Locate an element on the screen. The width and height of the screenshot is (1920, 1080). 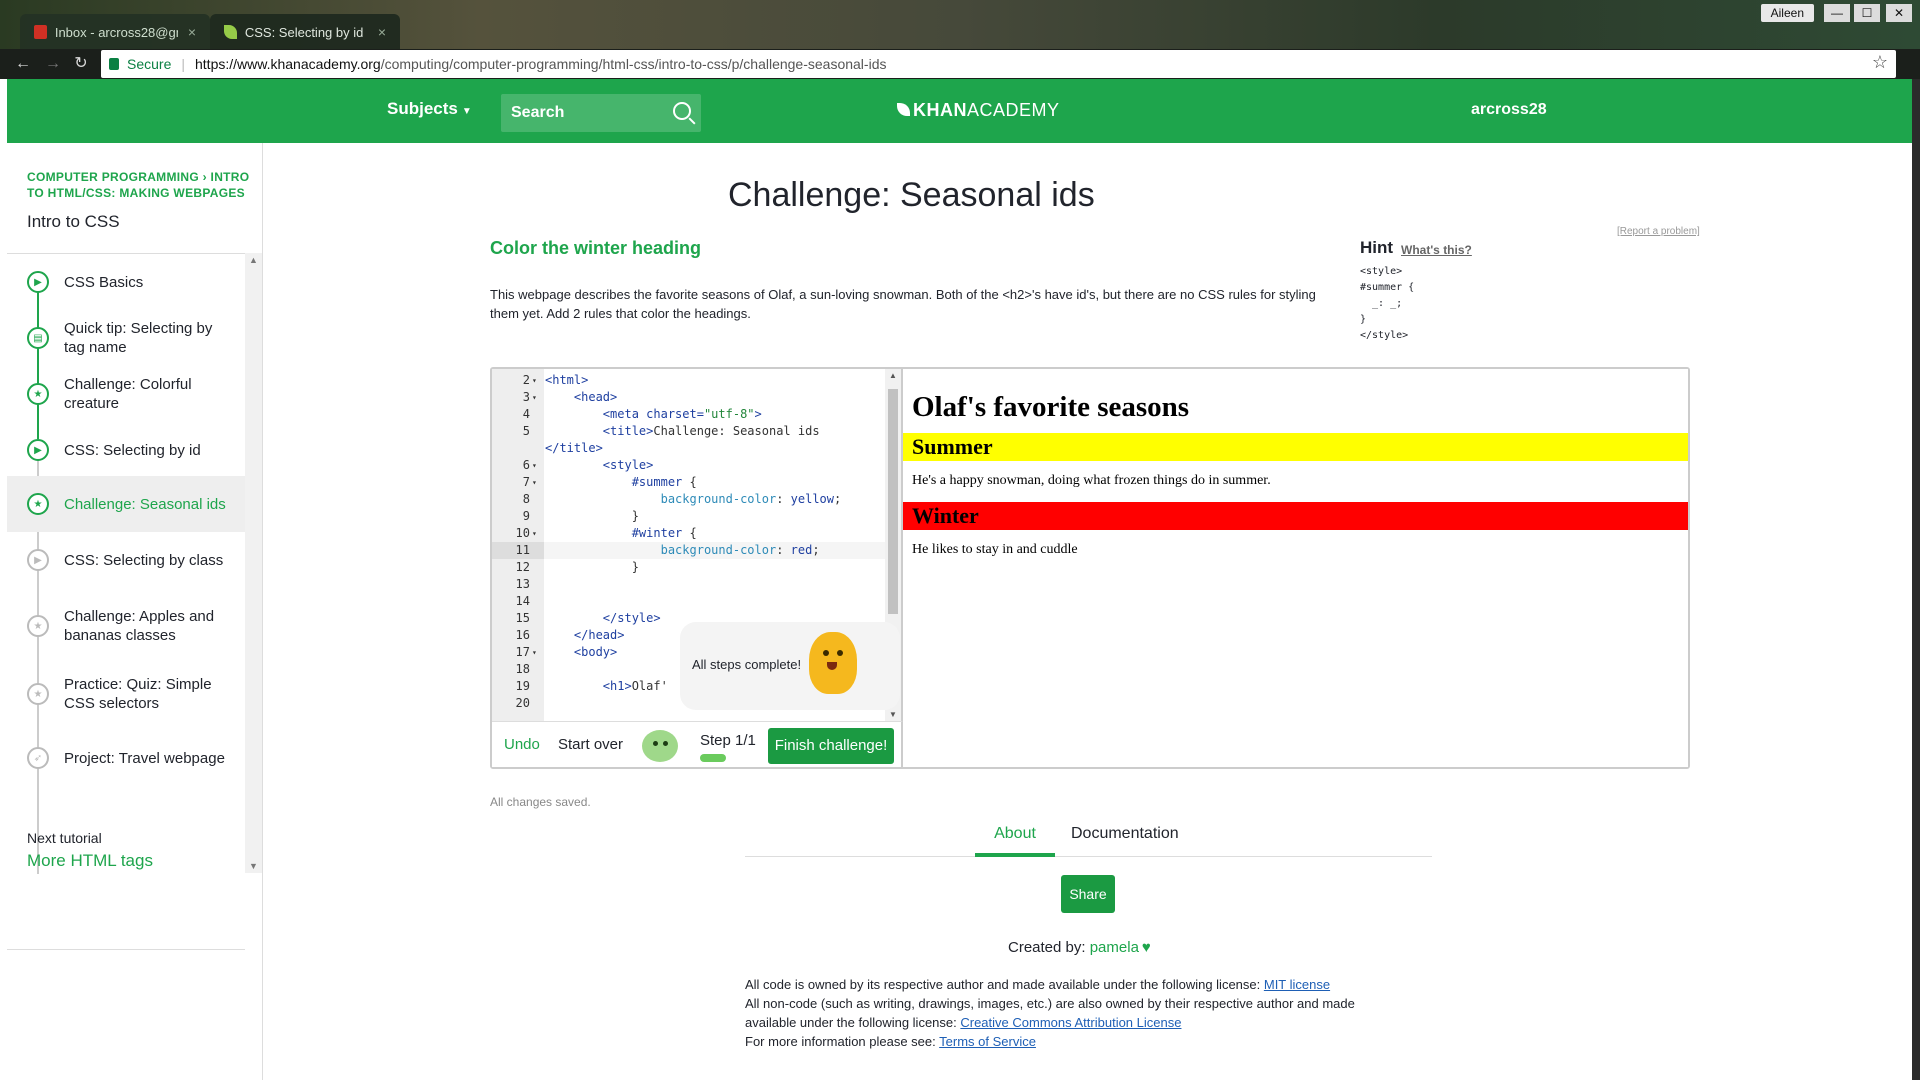
sidebar-item-seasonal-ids: ★ Challenge: Seasonal ids is located at coordinates (126, 504).